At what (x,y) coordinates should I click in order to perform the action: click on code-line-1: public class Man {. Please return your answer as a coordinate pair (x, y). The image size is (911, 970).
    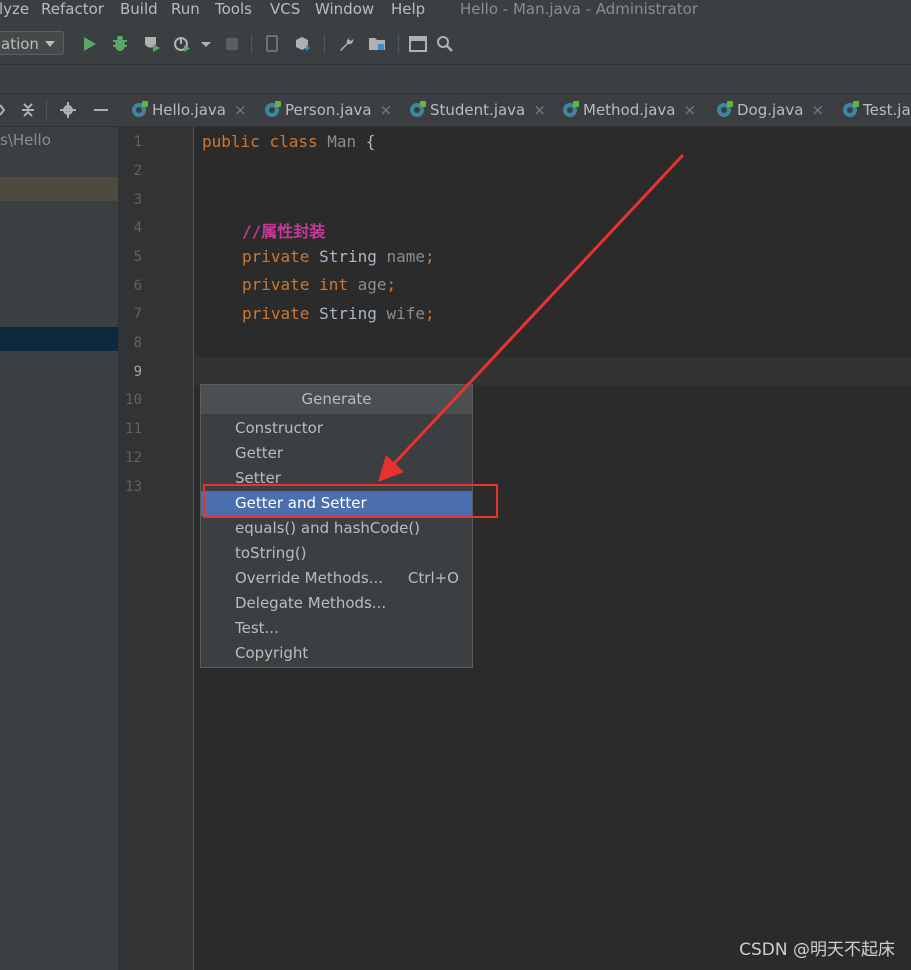
    Looking at the image, I should click on (288, 141).